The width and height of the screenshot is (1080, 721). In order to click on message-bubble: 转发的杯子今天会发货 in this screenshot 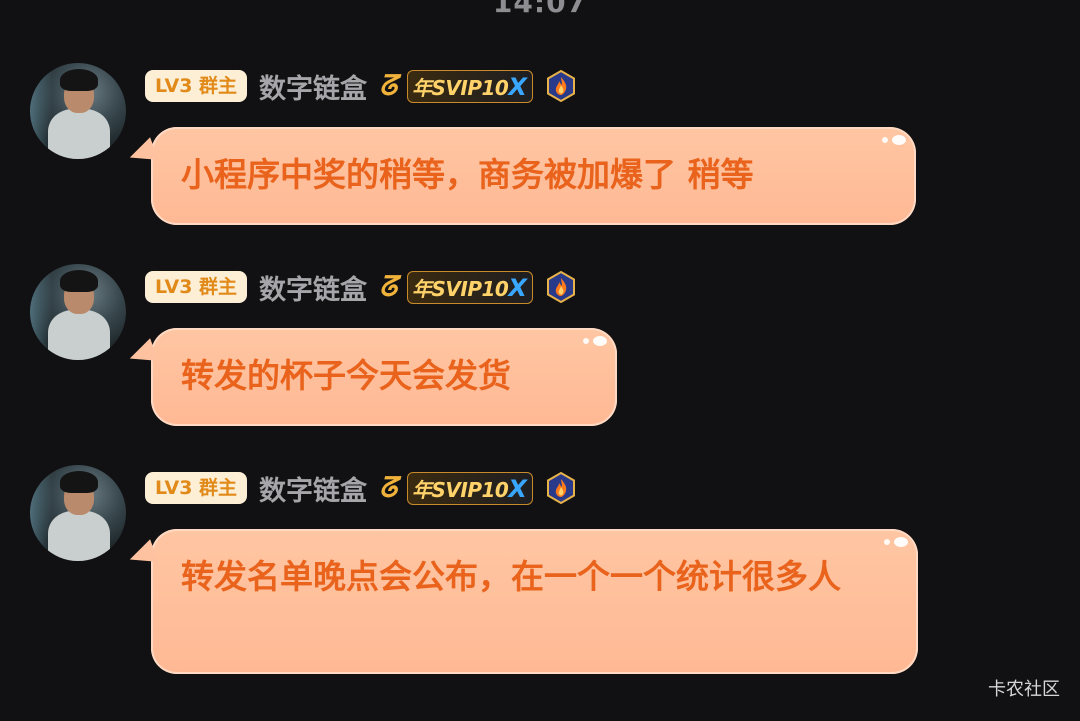, I will do `click(371, 377)`.